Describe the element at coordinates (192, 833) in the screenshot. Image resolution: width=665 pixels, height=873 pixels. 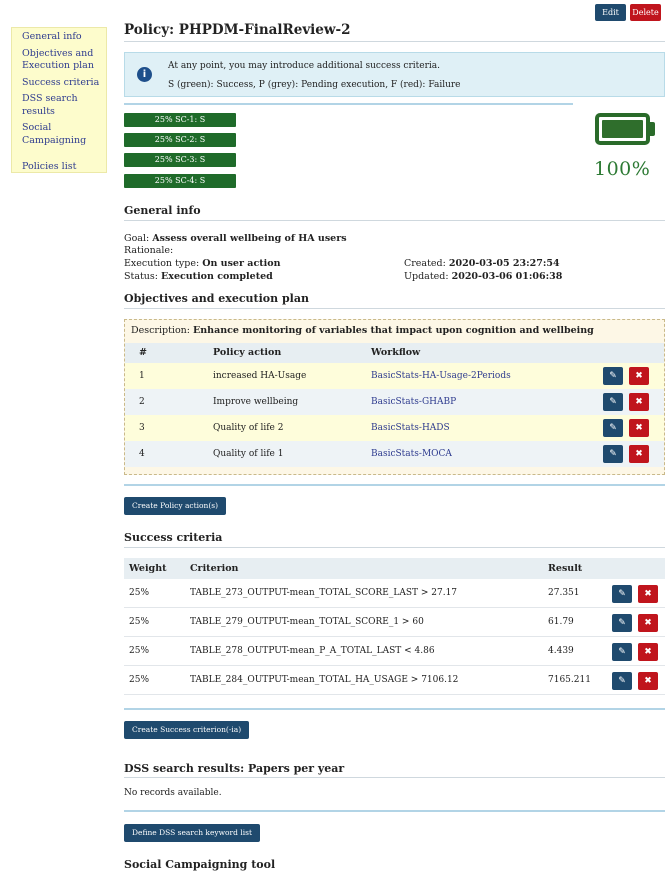
I see `define-dss-keyword-button: Define DSS search keyword list` at that location.